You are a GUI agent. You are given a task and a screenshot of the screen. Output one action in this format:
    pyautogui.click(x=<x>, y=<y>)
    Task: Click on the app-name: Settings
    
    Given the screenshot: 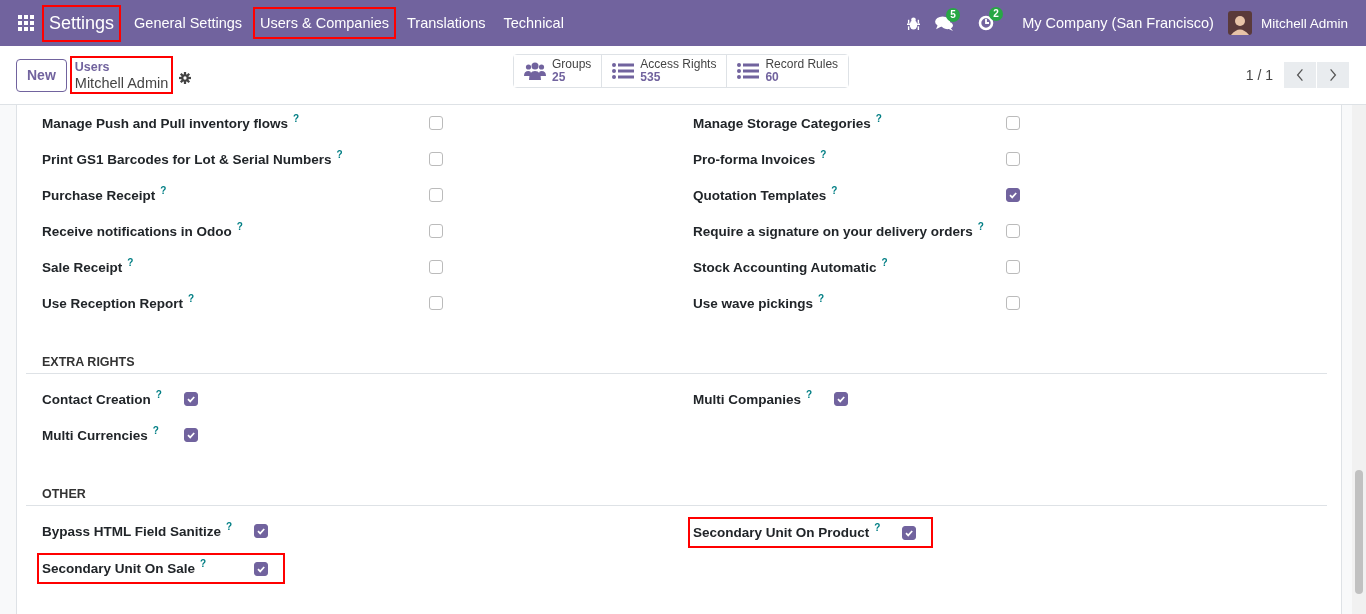 What is the action you would take?
    pyautogui.click(x=82, y=23)
    